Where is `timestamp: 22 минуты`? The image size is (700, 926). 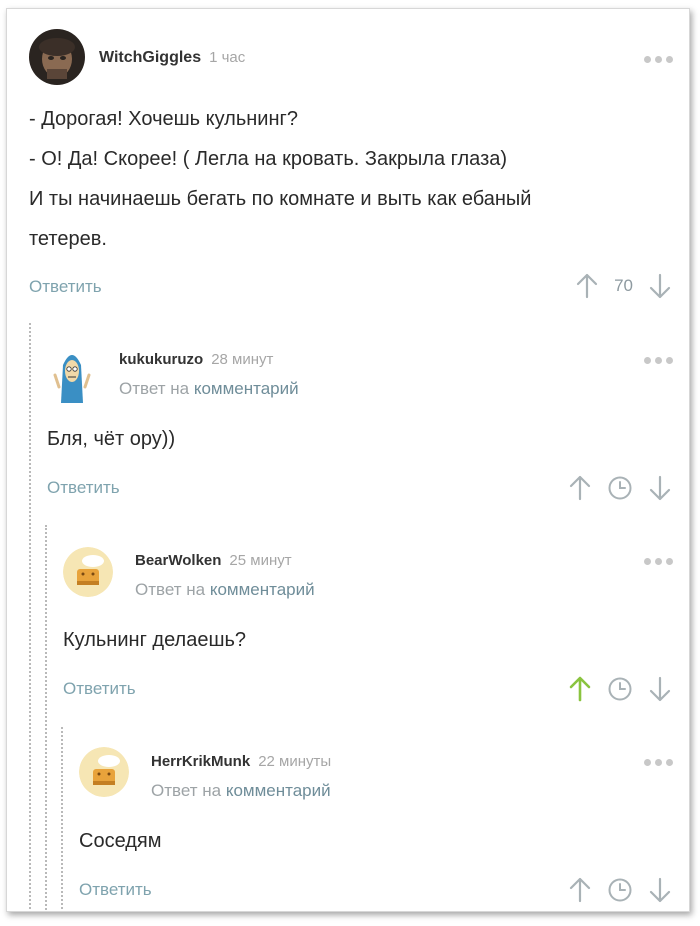 timestamp: 22 минуты is located at coordinates (295, 761).